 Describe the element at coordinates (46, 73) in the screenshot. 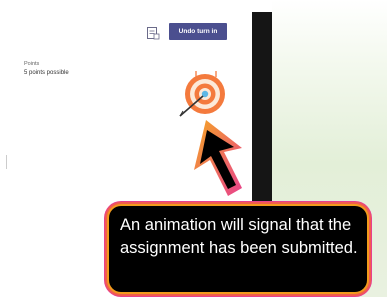

I see `points-value: 5 points possible` at that location.